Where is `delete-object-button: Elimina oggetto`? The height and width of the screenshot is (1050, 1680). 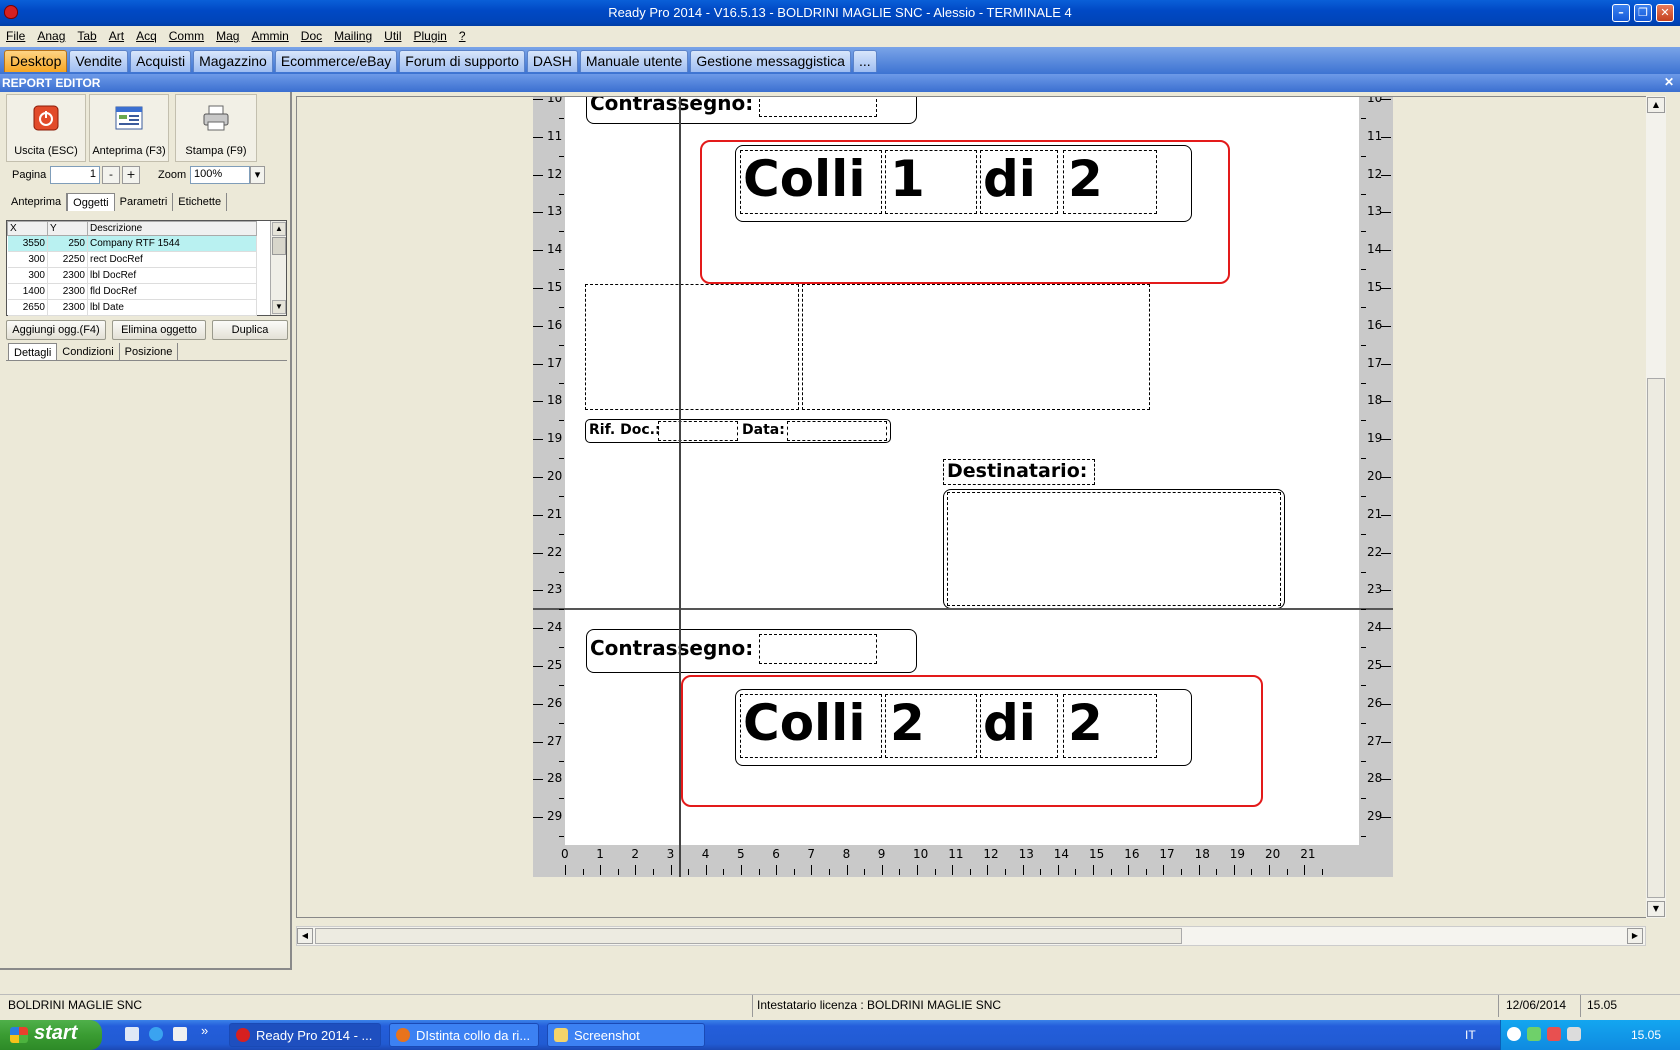 delete-object-button: Elimina oggetto is located at coordinates (159, 330).